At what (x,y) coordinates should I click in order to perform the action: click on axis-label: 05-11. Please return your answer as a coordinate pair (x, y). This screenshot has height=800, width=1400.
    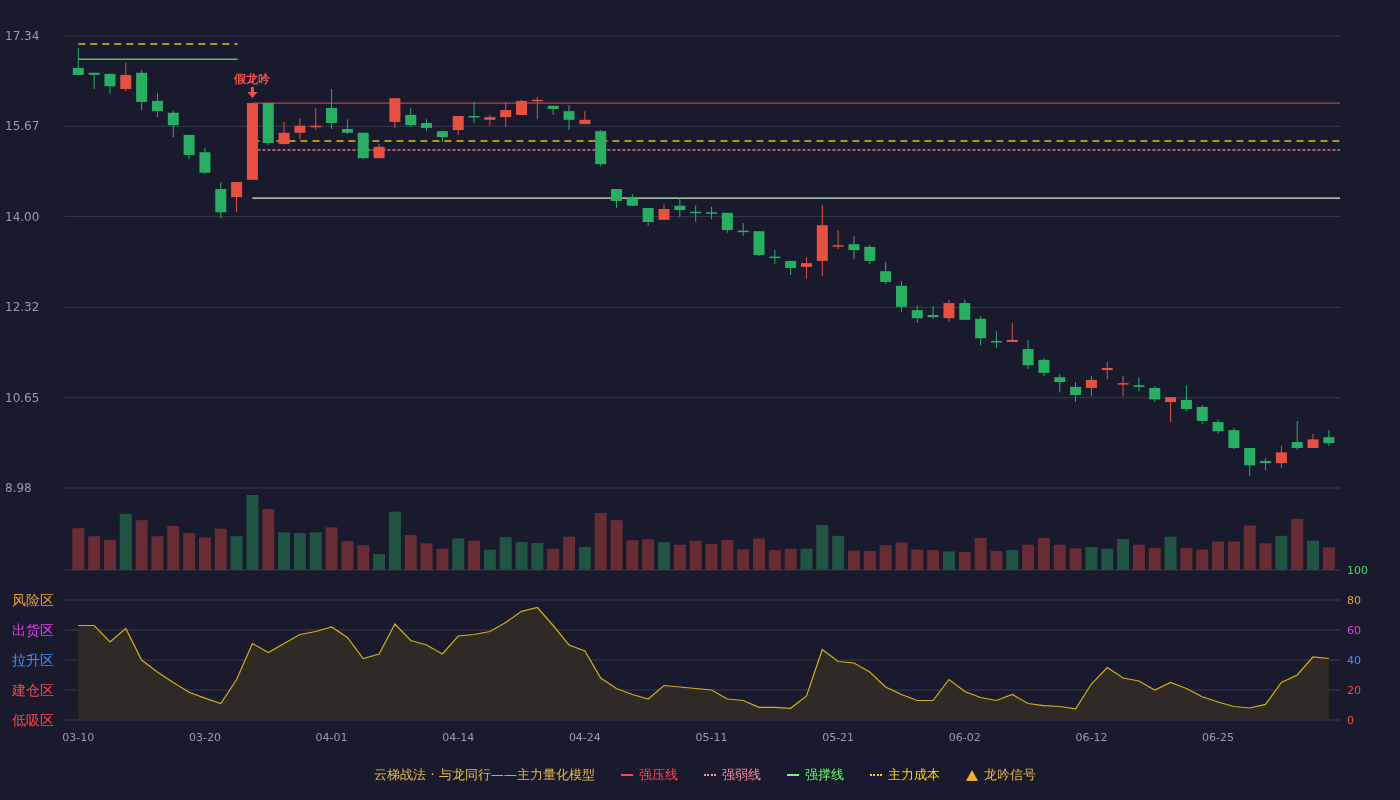
    Looking at the image, I should click on (711, 737).